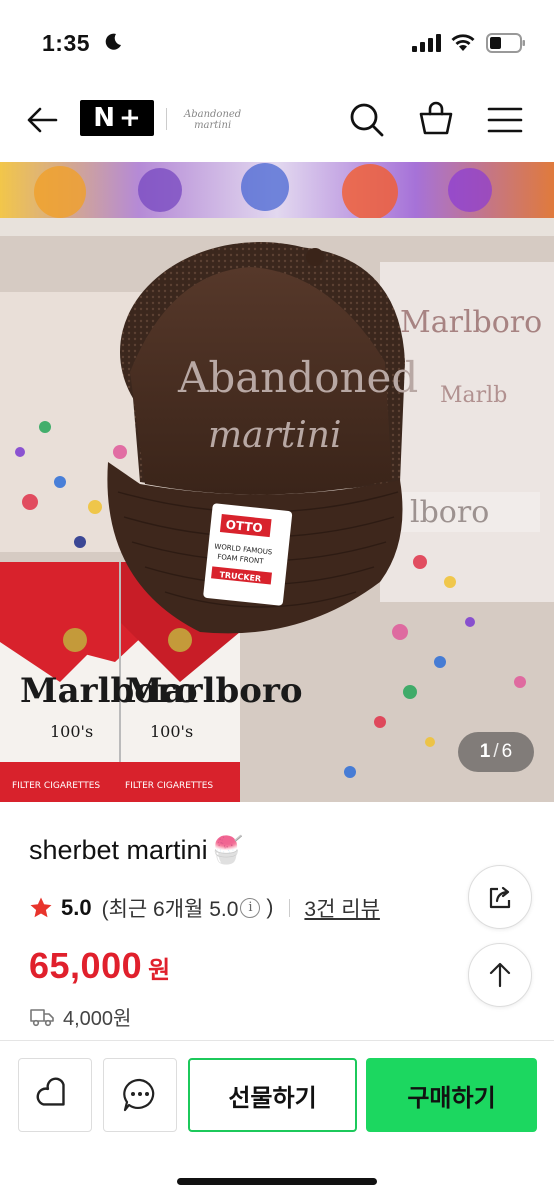 The image size is (554, 1200). I want to click on recent-rating: (최근 6개월 5.0, so click(170, 909).